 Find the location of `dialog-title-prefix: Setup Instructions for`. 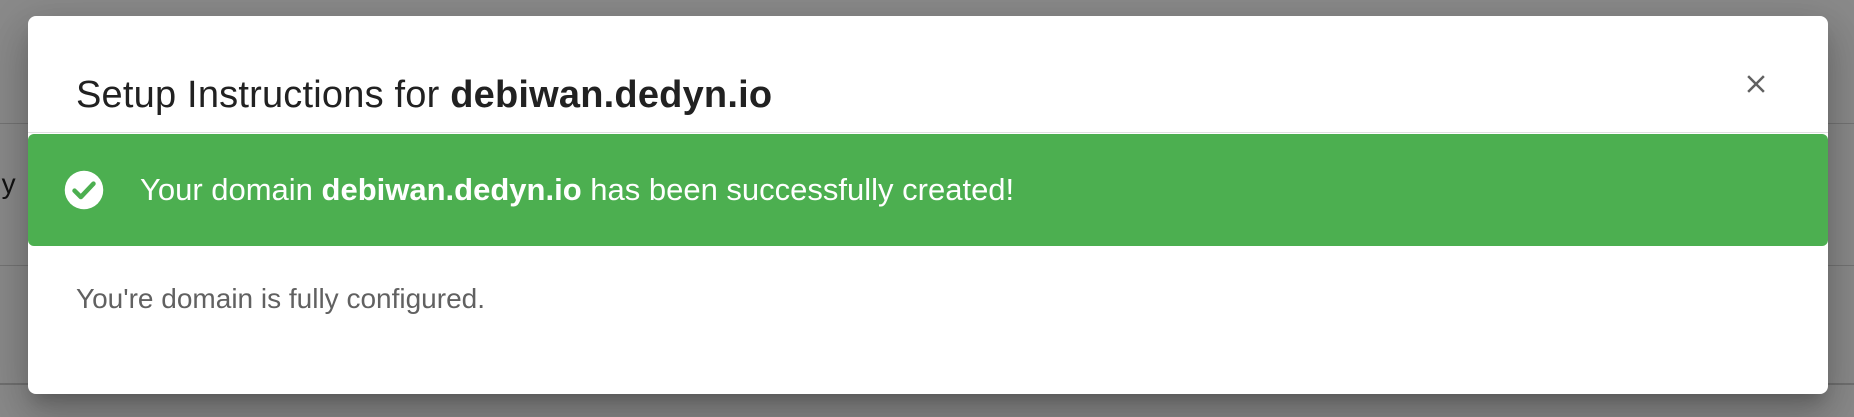

dialog-title-prefix: Setup Instructions for is located at coordinates (263, 95).